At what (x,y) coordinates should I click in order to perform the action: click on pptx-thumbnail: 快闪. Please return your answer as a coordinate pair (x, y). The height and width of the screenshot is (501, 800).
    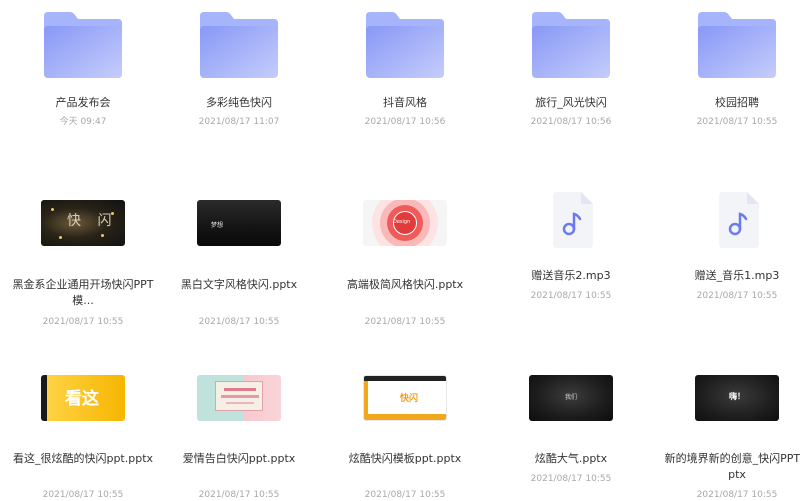
    Looking at the image, I should click on (405, 398).